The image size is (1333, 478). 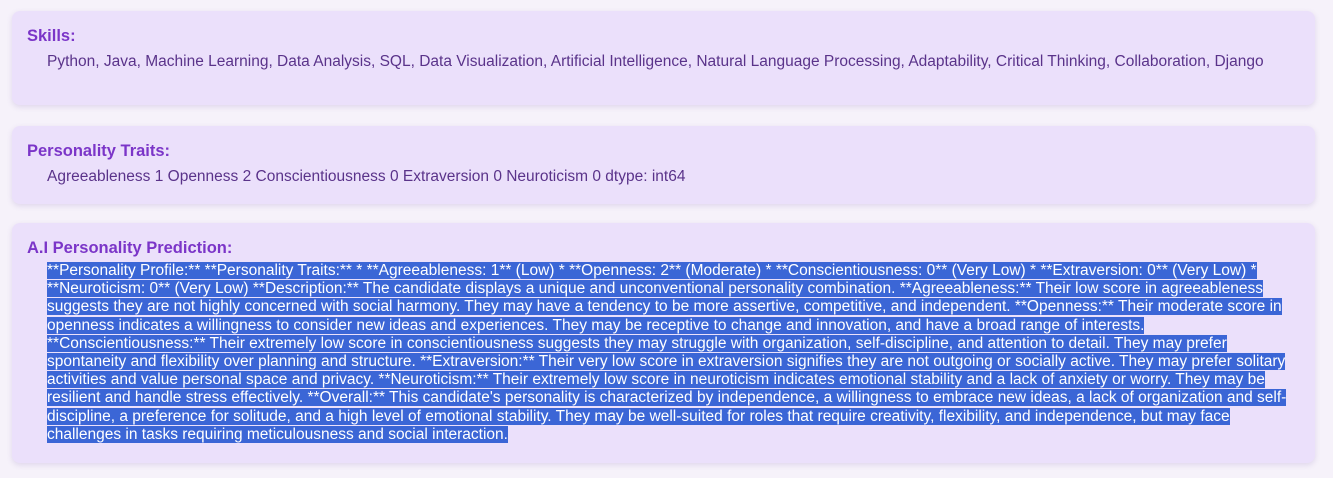 What do you see at coordinates (99, 151) in the screenshot?
I see `personality-traits-title: Personality Traits:` at bounding box center [99, 151].